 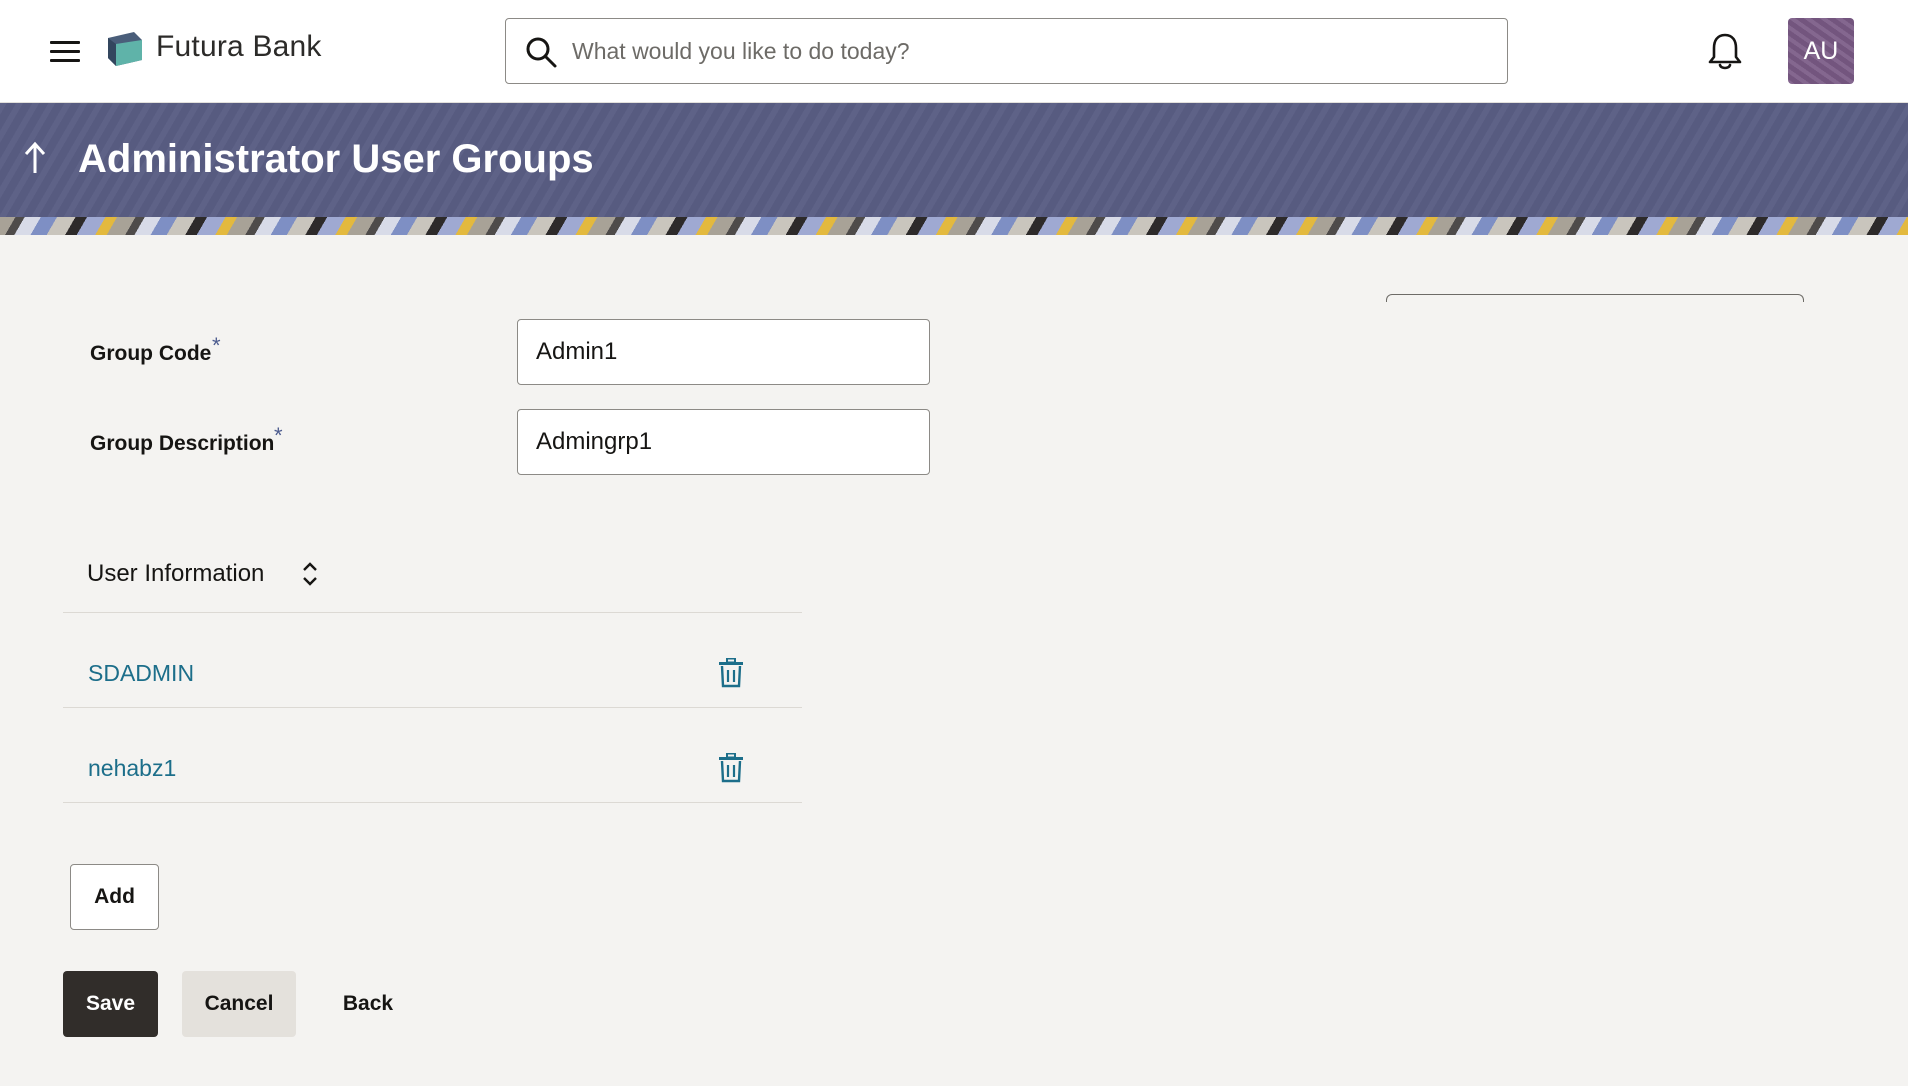 I want to click on title-banner: Administrator User Groups, so click(x=954, y=160).